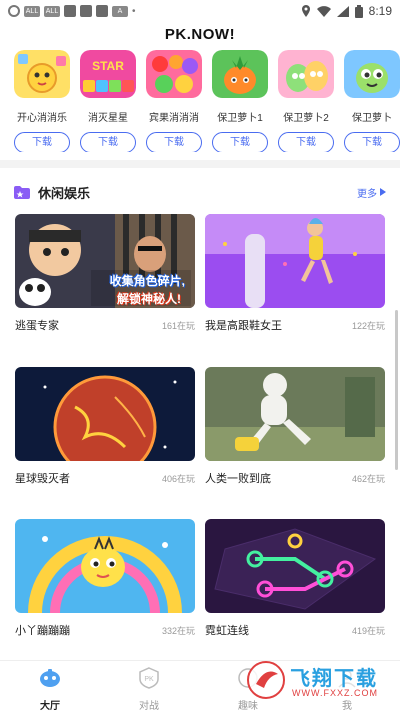 Image resolution: width=400 pixels, height=711 pixels. I want to click on game-name: 宾果消消消, so click(174, 118).